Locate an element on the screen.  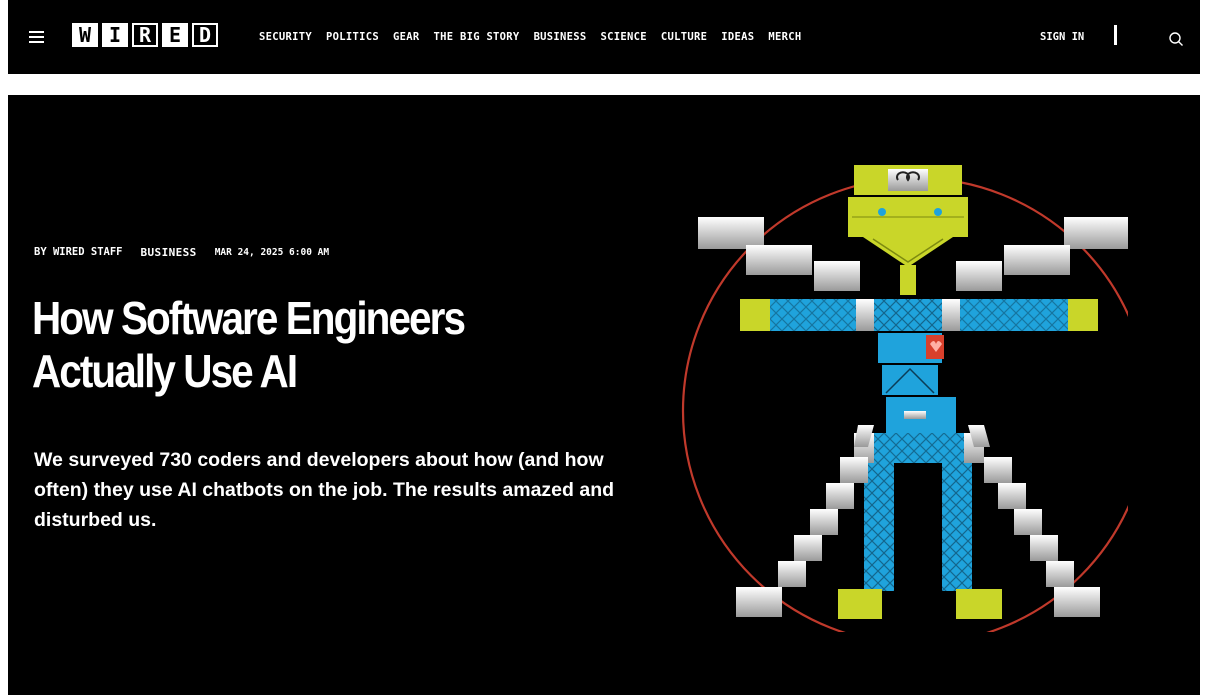
logo-letter: E is located at coordinates (175, 35).